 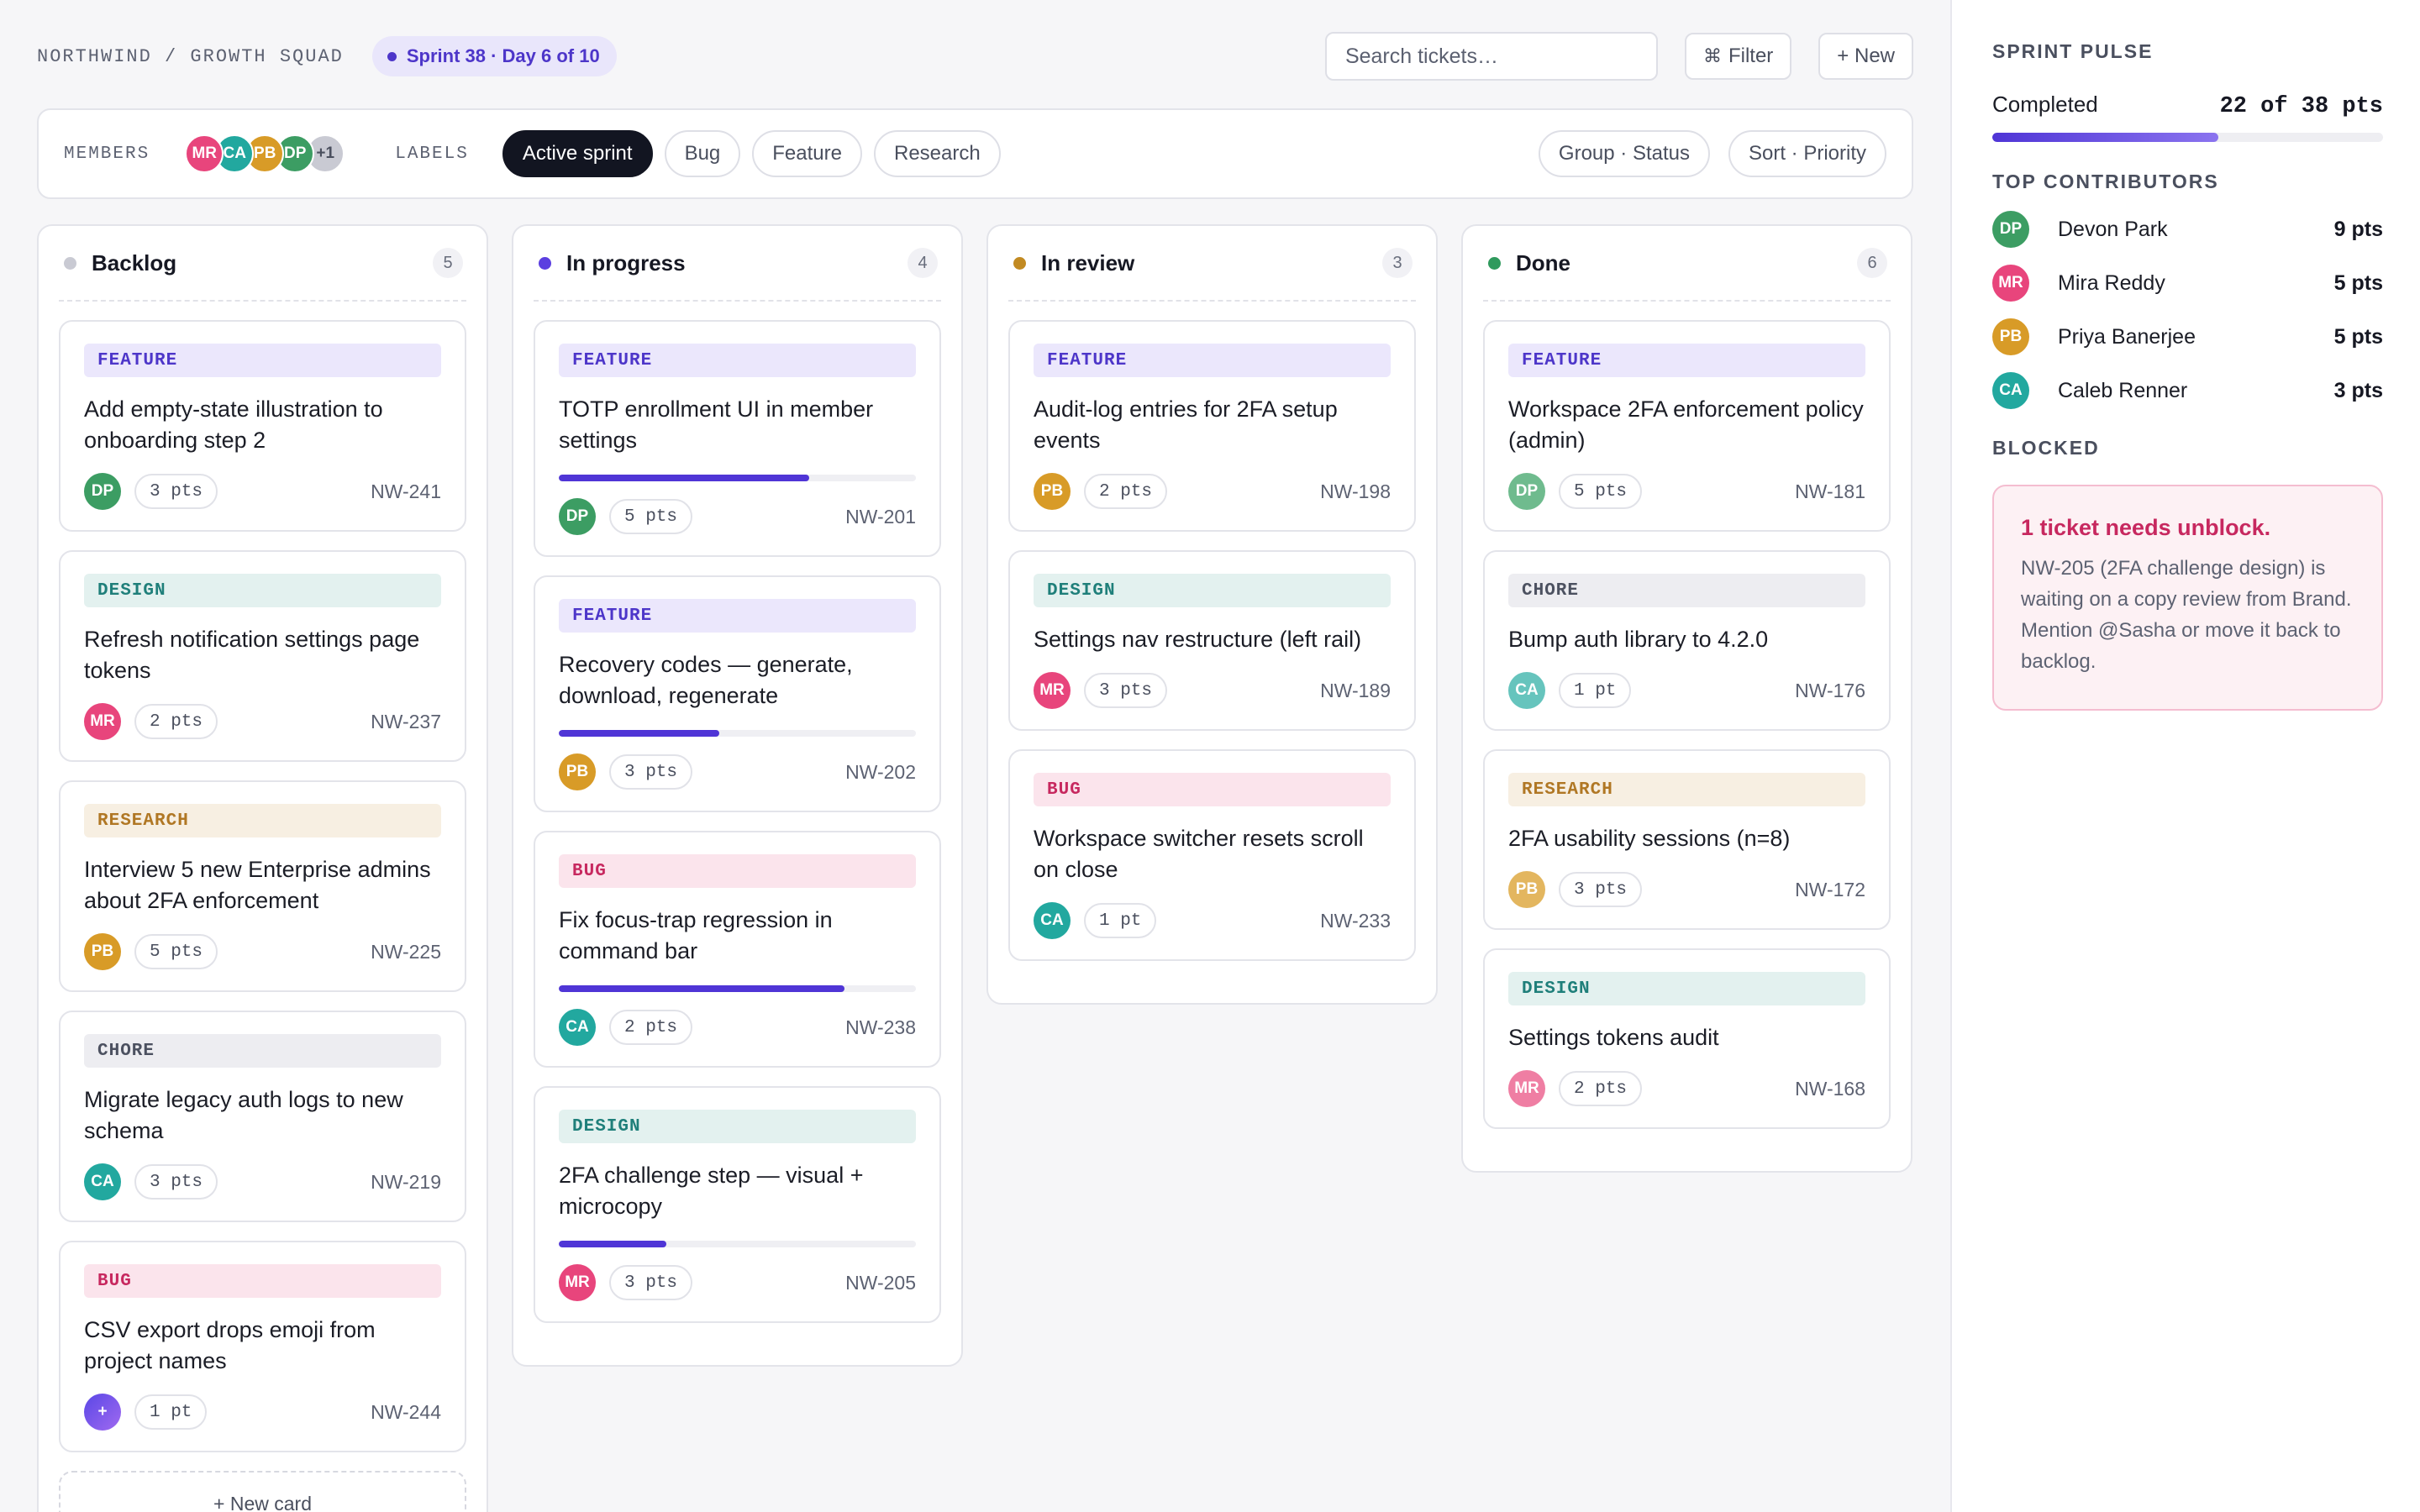 What do you see at coordinates (703, 153) in the screenshot?
I see `label-chip-bug: Bug` at bounding box center [703, 153].